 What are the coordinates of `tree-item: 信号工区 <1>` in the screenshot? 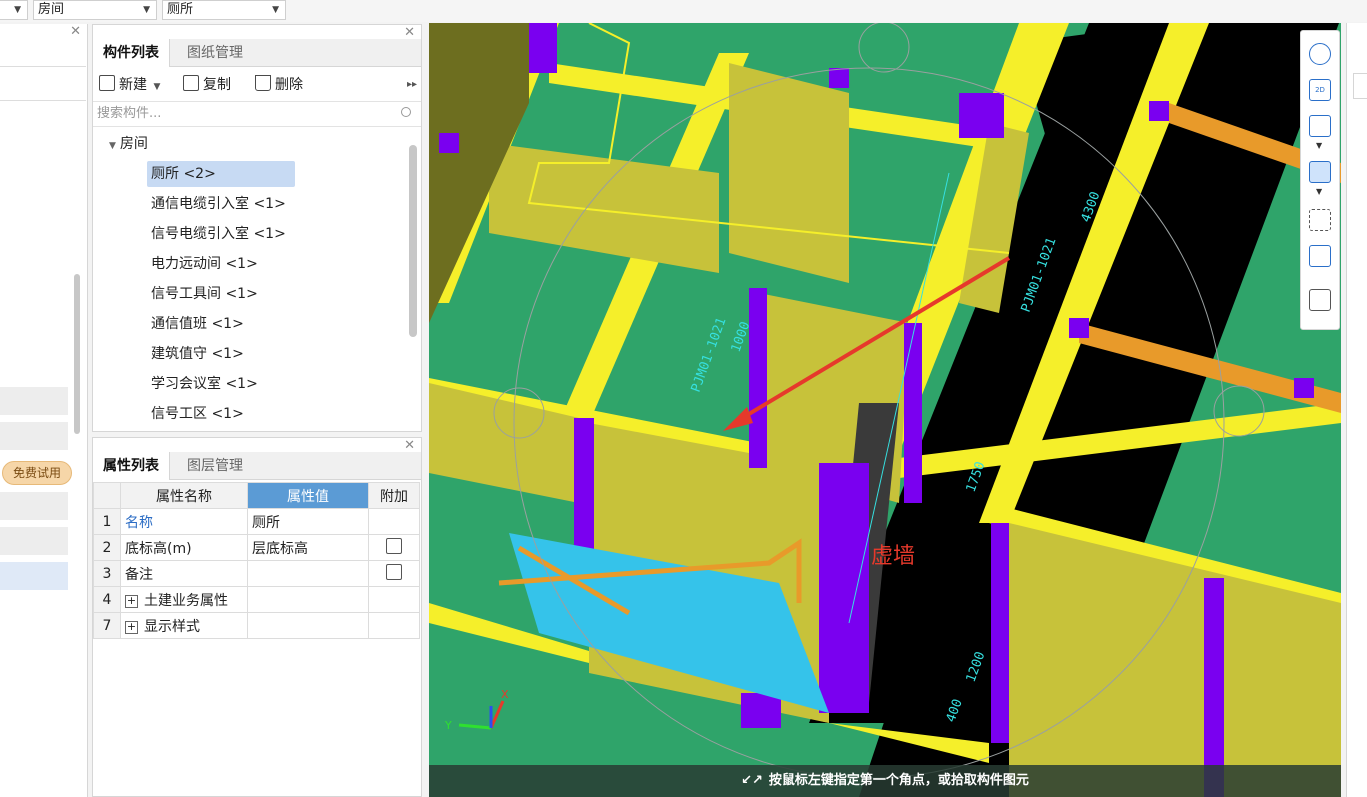 It's located at (197, 414).